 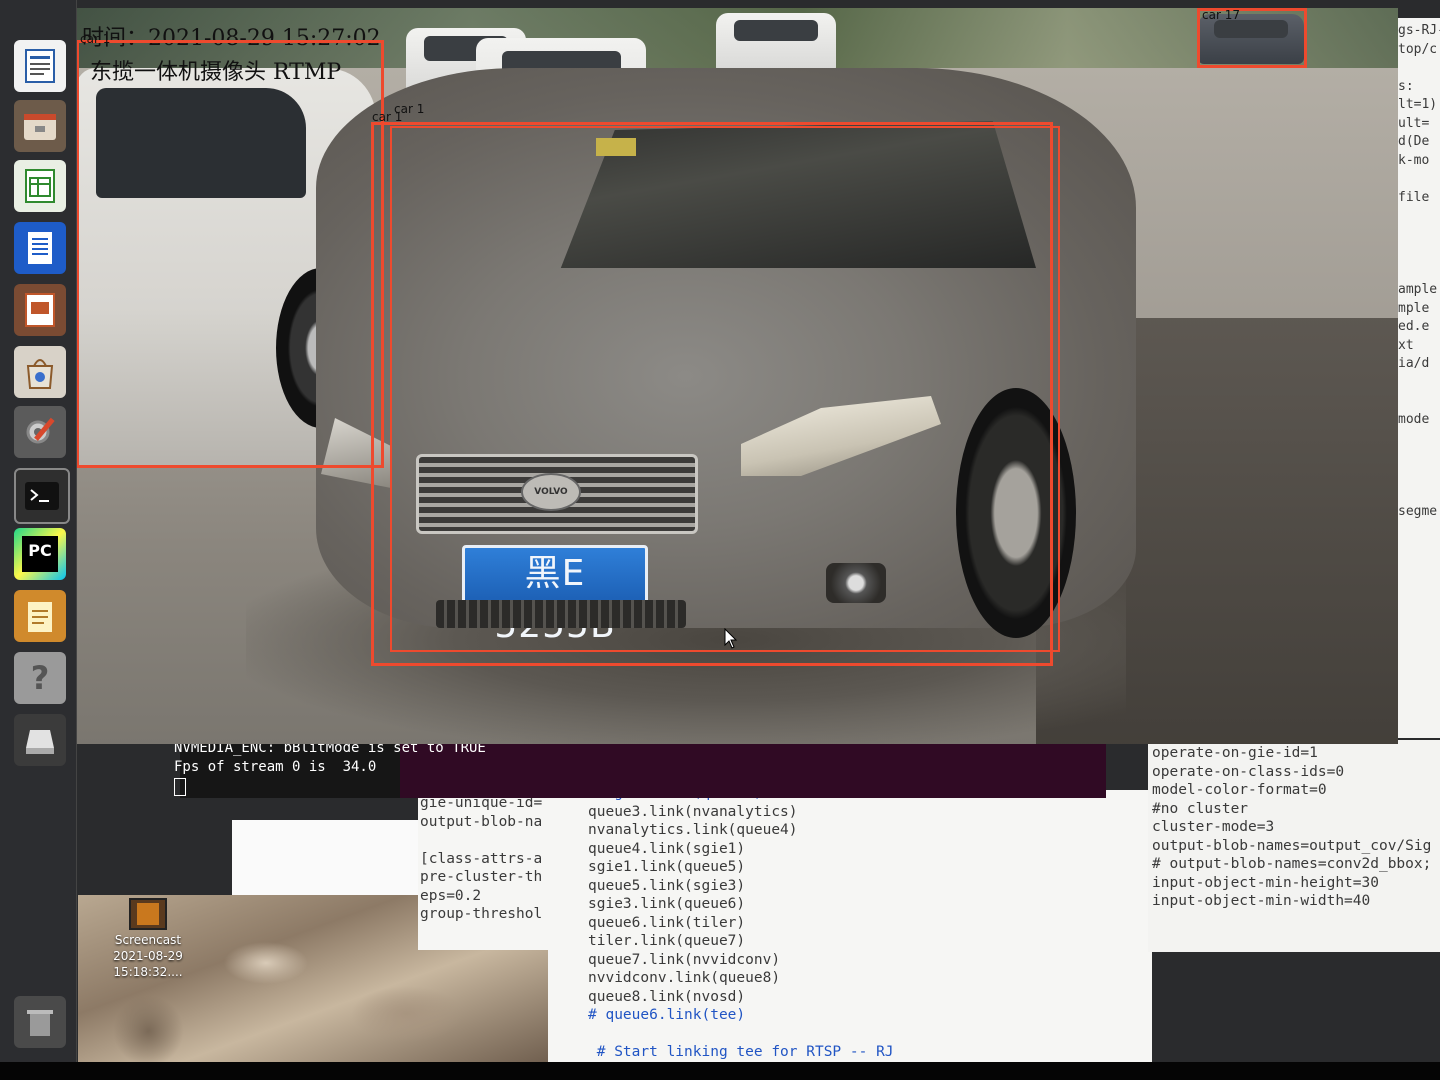 I want to click on code-line: eps=0.2, so click(x=451, y=895).